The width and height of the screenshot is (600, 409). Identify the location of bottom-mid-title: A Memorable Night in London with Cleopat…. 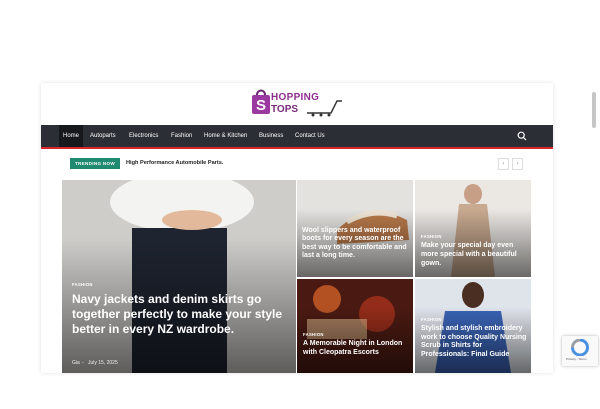
(356, 349).